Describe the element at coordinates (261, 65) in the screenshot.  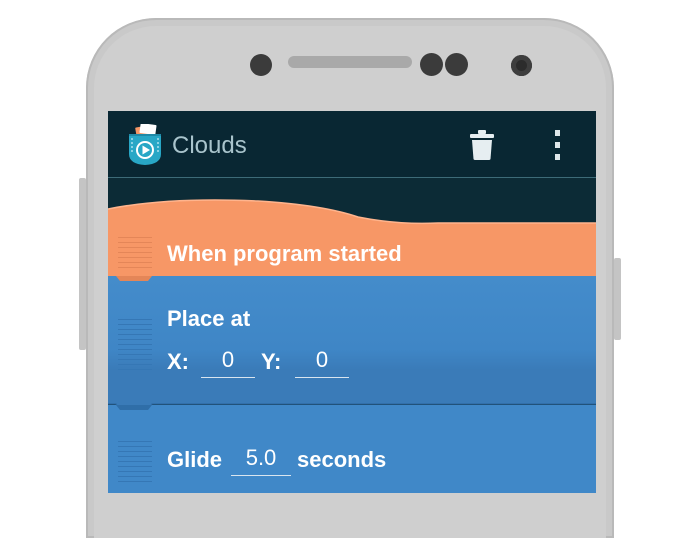
I see `front-sensor` at that location.